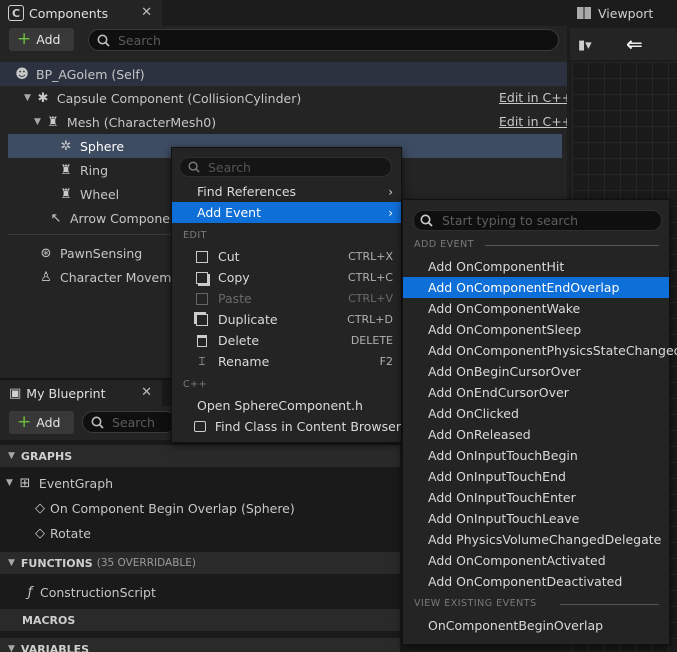 The image size is (677, 652). What do you see at coordinates (536, 560) in the screenshot?
I see `event-item: Add OnComponentActivated` at bounding box center [536, 560].